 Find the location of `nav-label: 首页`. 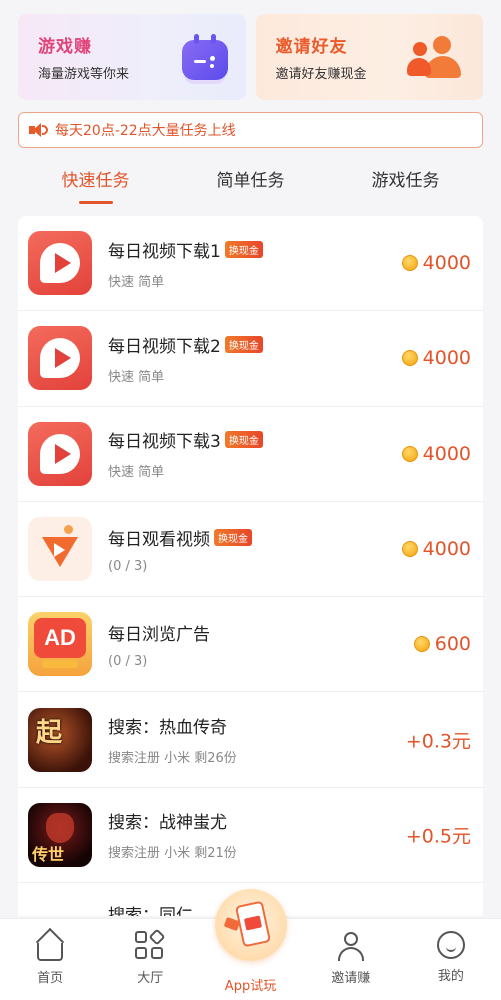

nav-label: 首页 is located at coordinates (50, 978).